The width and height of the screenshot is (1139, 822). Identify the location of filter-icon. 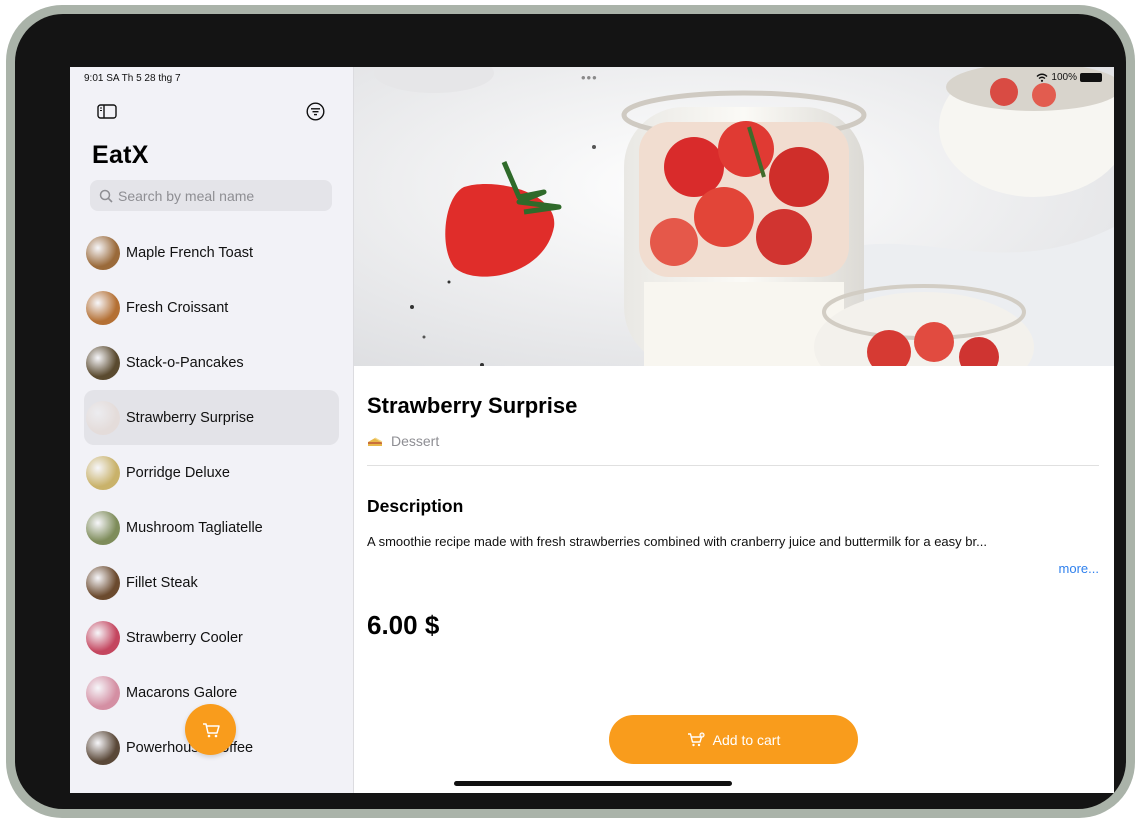
(315, 111).